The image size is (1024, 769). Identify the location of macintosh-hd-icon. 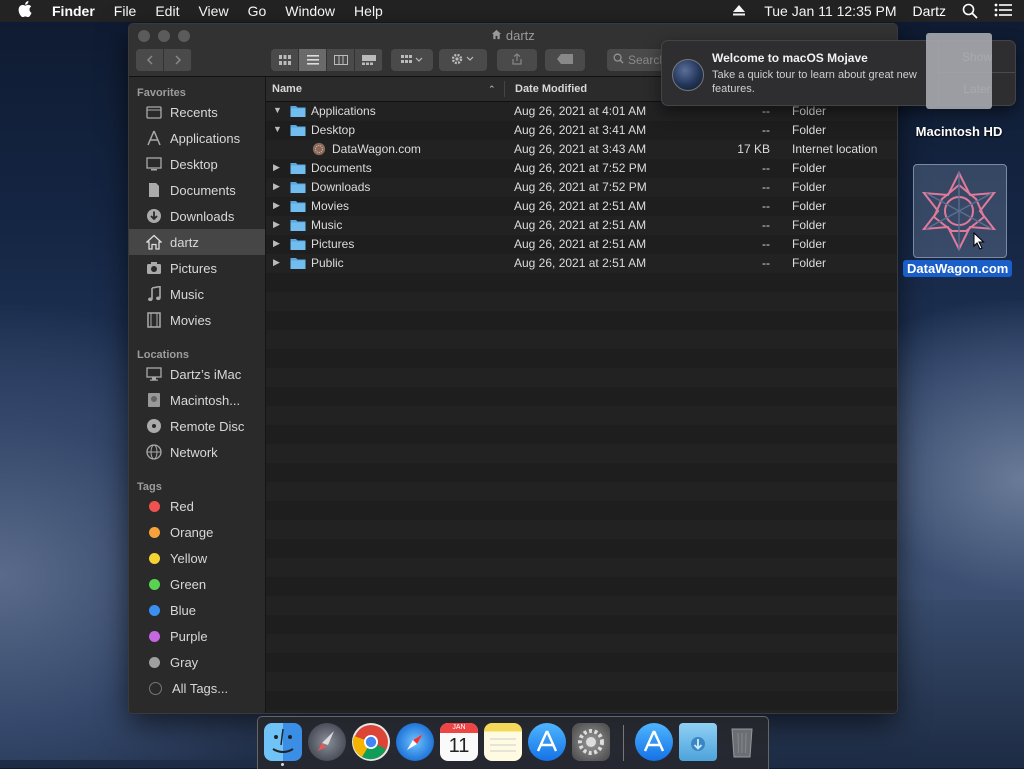
(959, 71).